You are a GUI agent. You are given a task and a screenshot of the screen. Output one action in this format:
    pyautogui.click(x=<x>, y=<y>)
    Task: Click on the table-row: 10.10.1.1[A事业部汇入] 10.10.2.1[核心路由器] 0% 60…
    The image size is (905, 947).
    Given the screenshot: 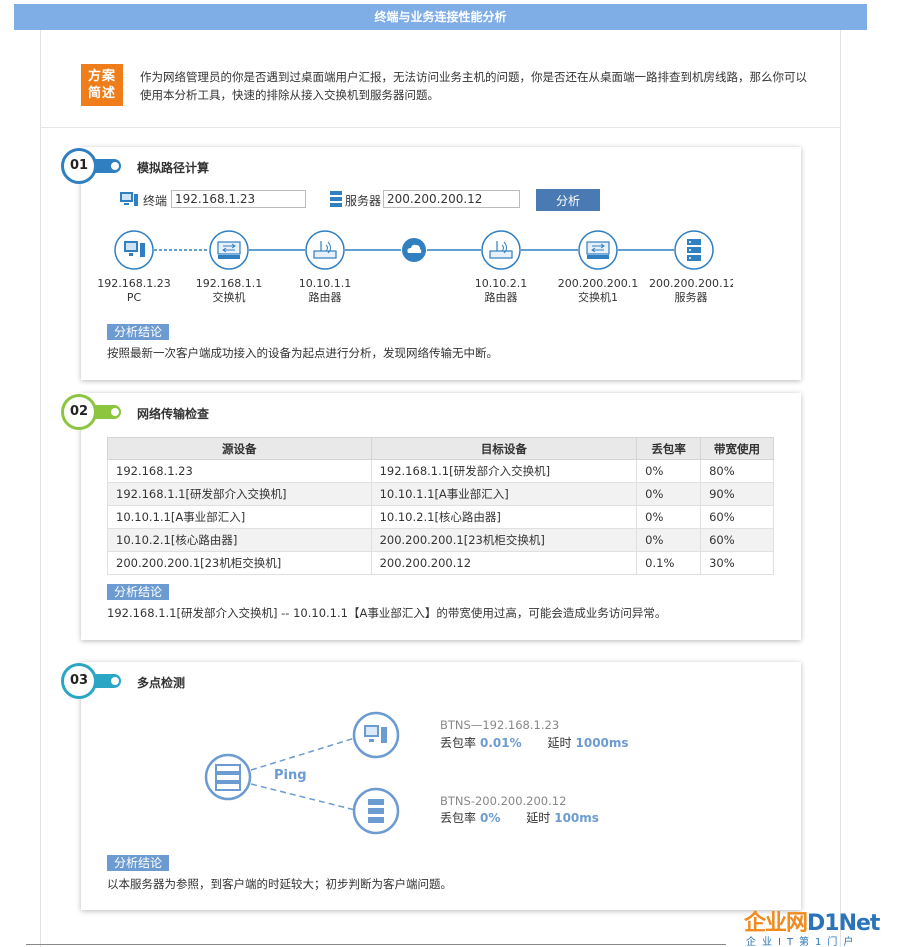 What is the action you would take?
    pyautogui.click(x=440, y=517)
    